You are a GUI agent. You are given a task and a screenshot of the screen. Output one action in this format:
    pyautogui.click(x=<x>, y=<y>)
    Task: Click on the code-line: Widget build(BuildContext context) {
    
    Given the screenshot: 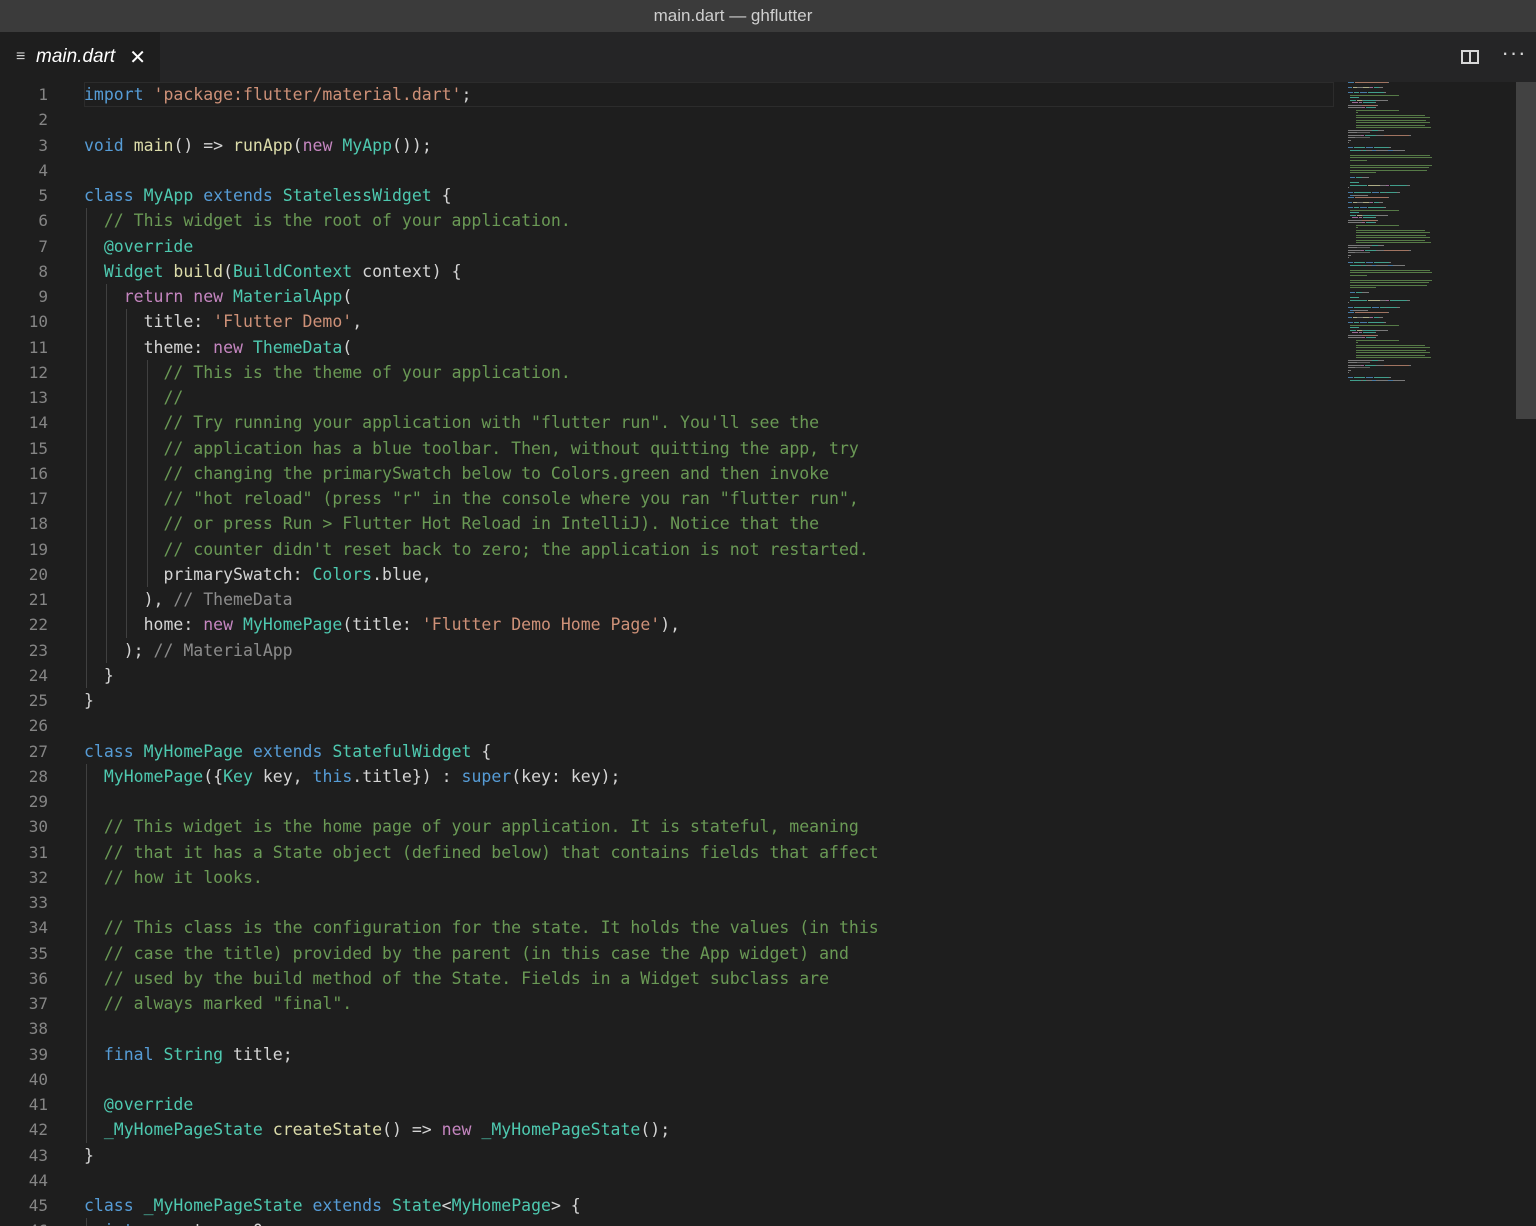 What is the action you would take?
    pyautogui.click(x=709, y=271)
    